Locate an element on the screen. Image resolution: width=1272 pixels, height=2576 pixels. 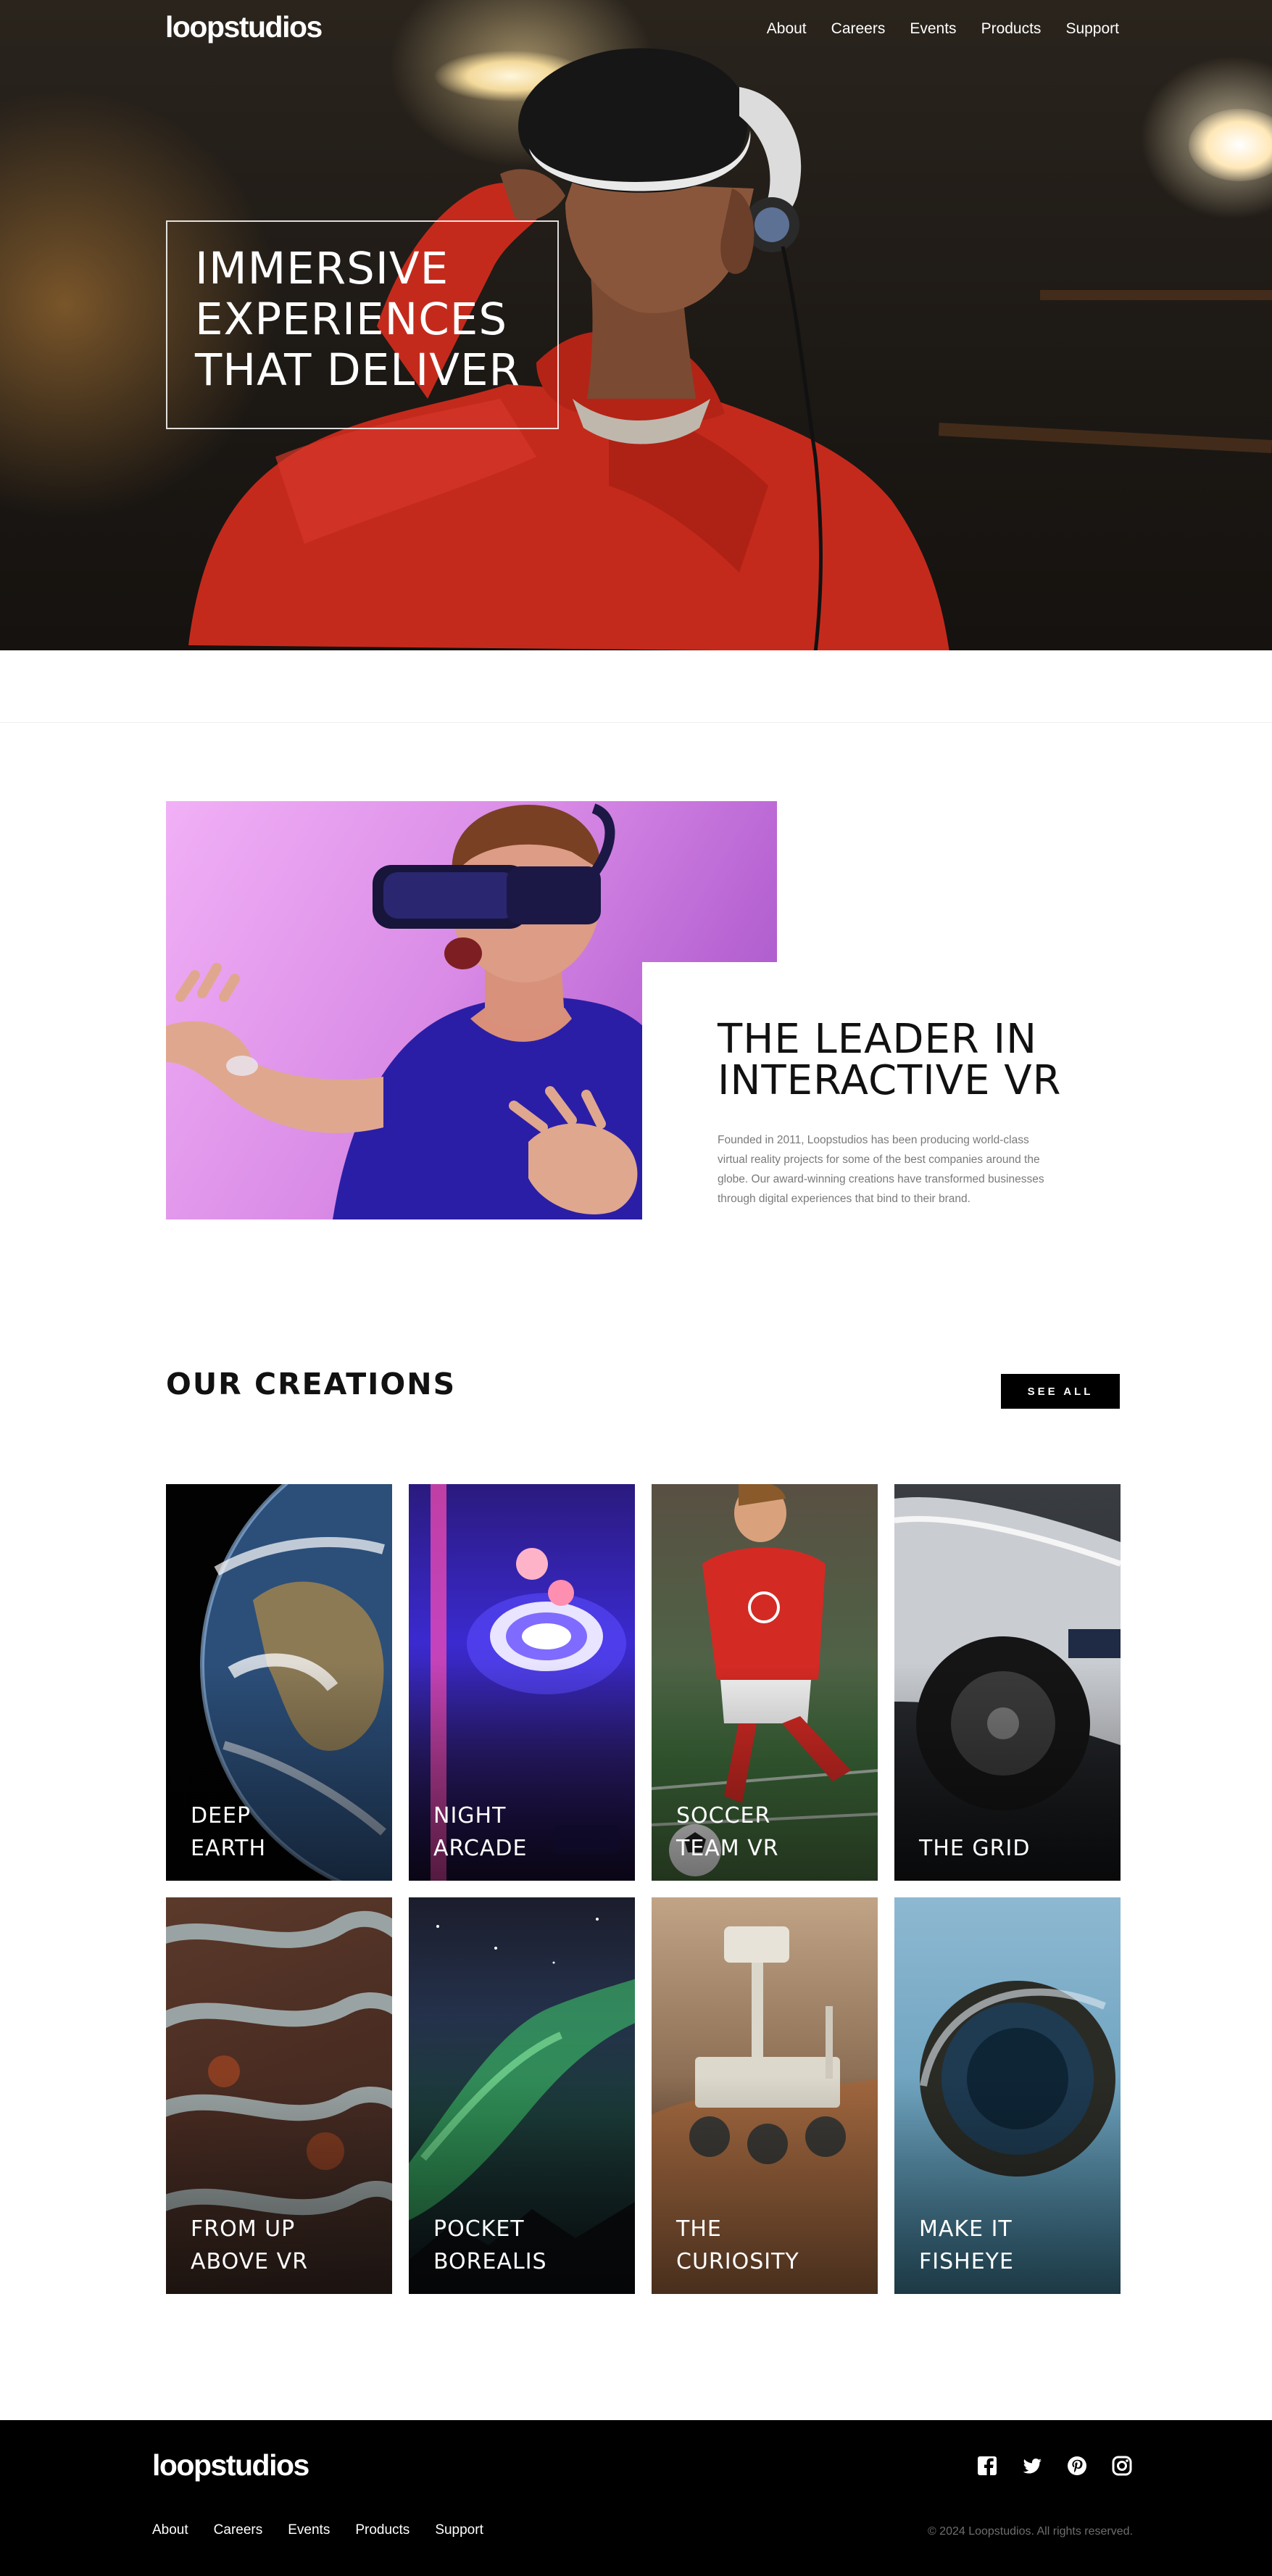
social-links is located at coordinates (1054, 2466).